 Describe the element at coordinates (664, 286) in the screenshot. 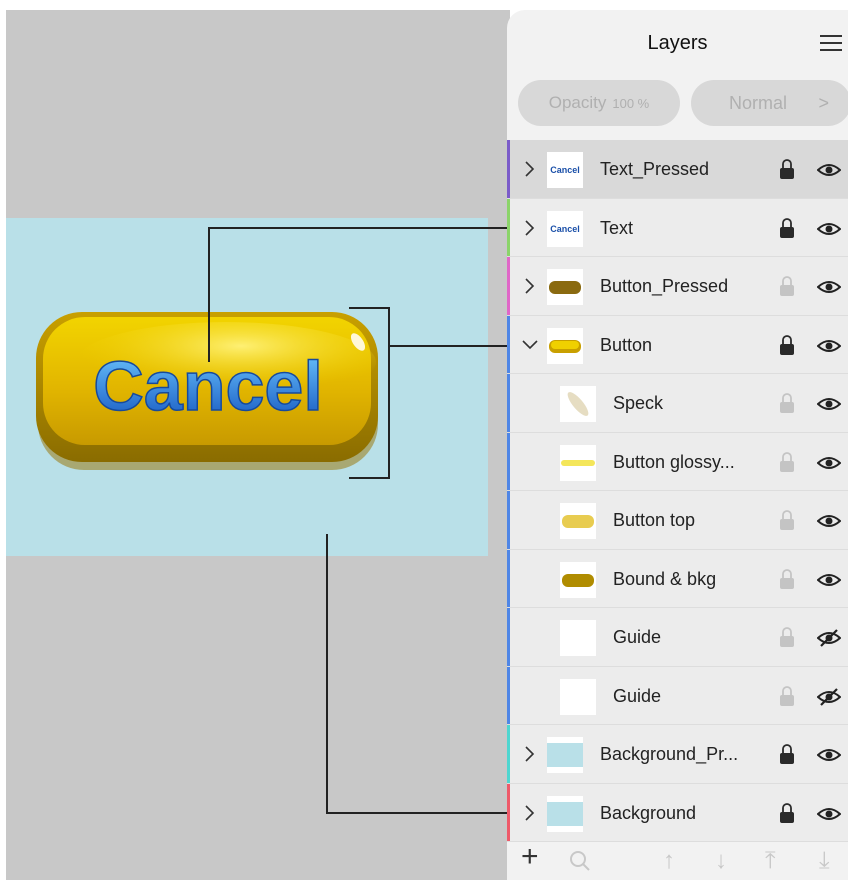

I see `layer-name: Button_Pressed` at that location.